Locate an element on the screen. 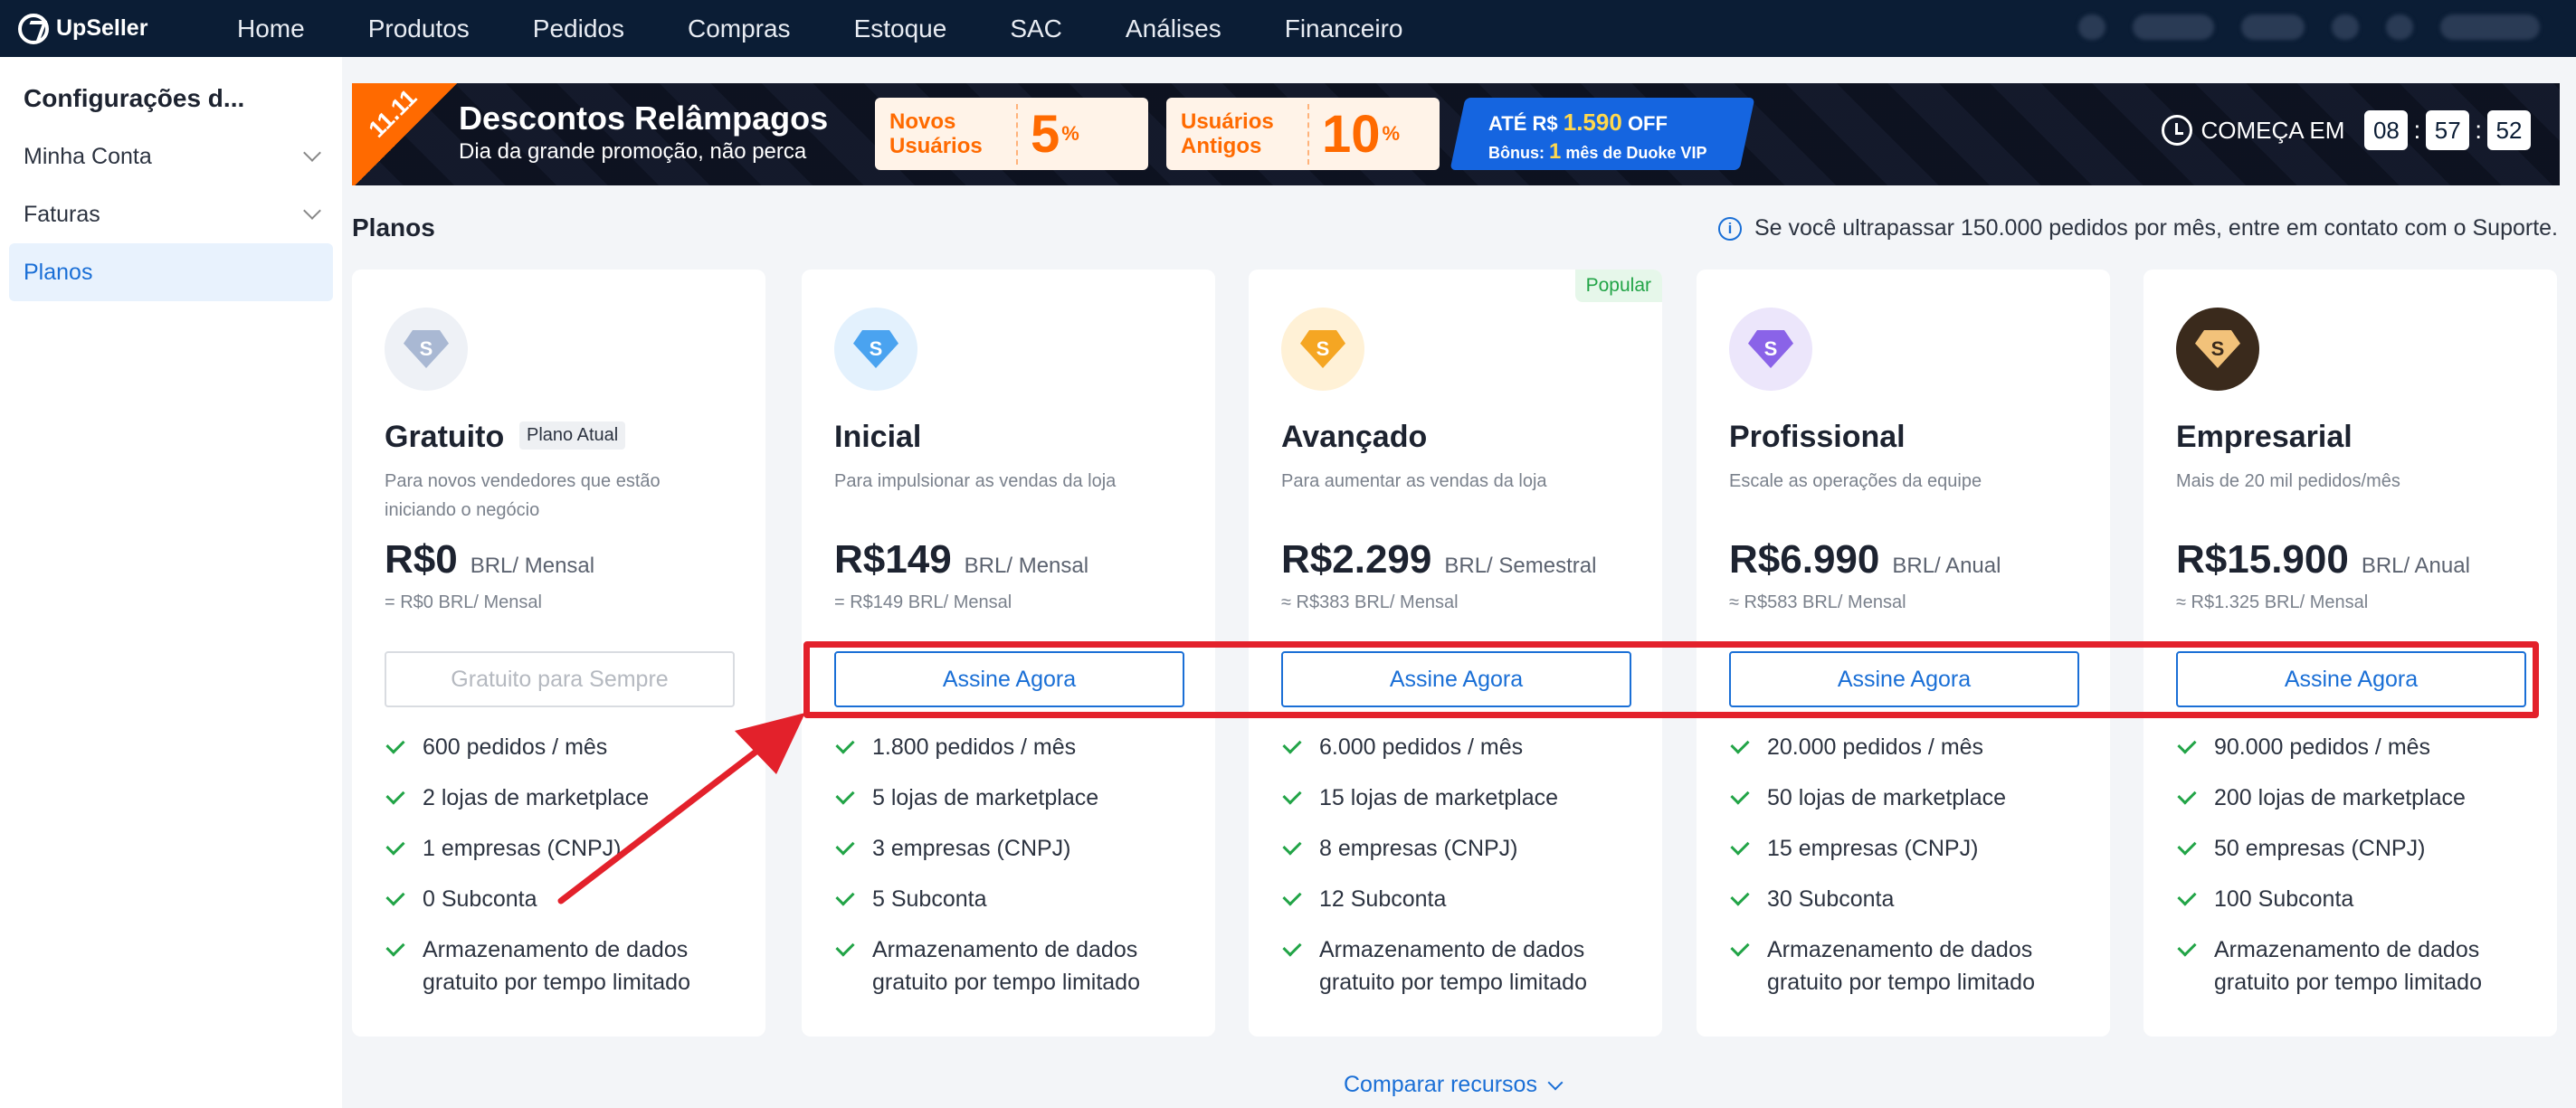 Image resolution: width=2576 pixels, height=1108 pixels. feature-item: 12 Subconta is located at coordinates (1462, 899).